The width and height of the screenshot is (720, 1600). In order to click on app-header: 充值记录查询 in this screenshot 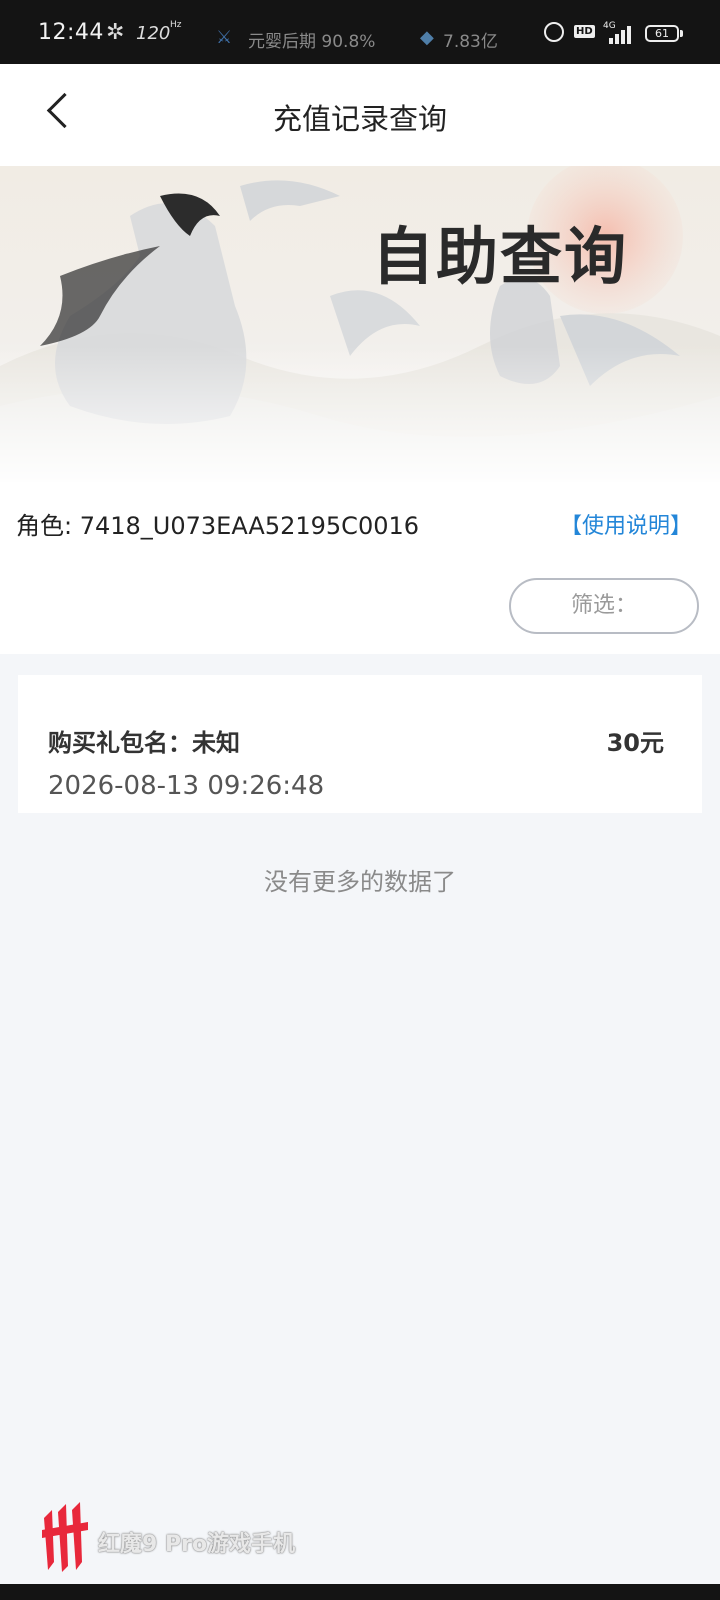, I will do `click(360, 115)`.